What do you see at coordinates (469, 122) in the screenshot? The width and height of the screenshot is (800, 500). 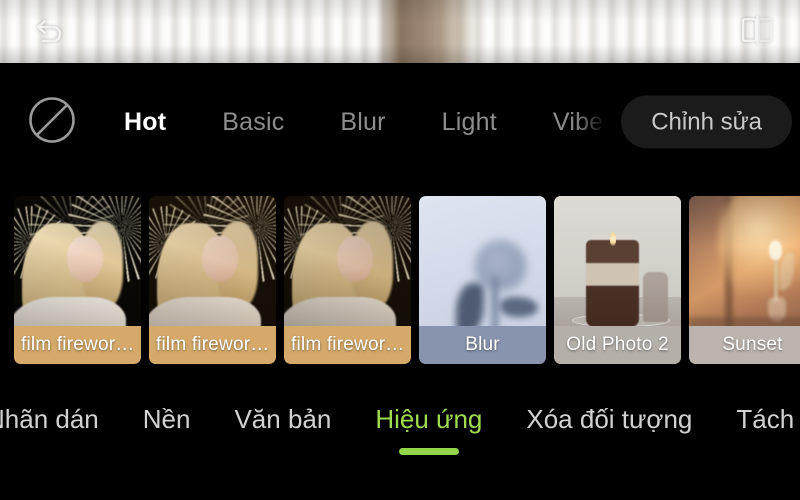 I see `filter-tab-light: Light` at bounding box center [469, 122].